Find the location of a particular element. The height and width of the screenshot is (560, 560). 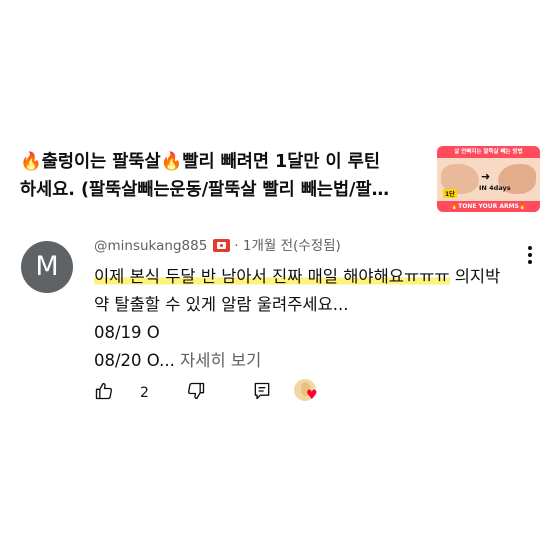

comment-time: 1개월 전(수정됨) is located at coordinates (292, 246).